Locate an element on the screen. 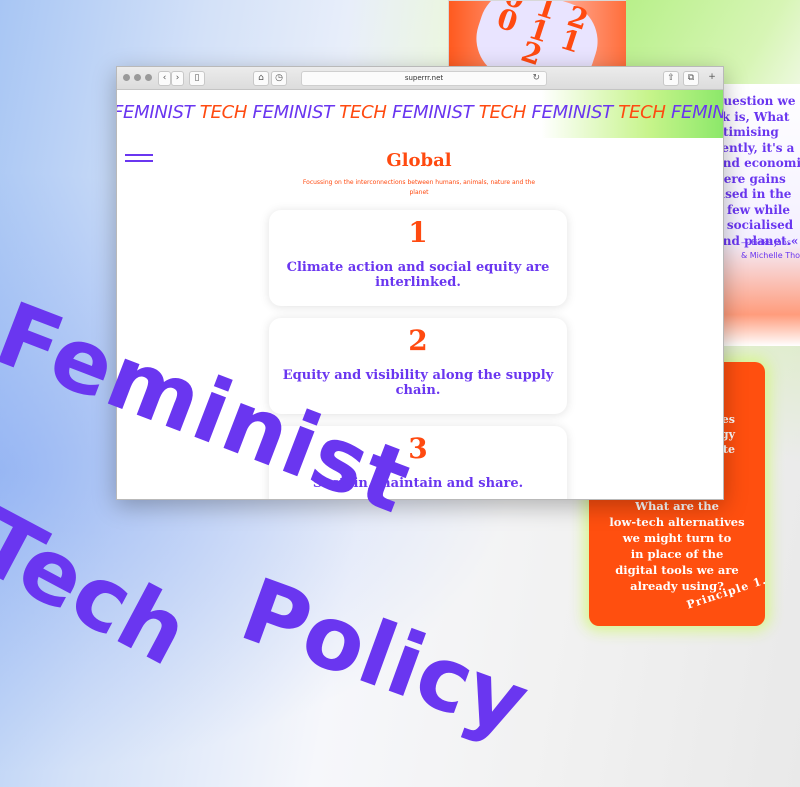 The width and height of the screenshot is (800, 787). question-line: we might turn to is located at coordinates (677, 538).